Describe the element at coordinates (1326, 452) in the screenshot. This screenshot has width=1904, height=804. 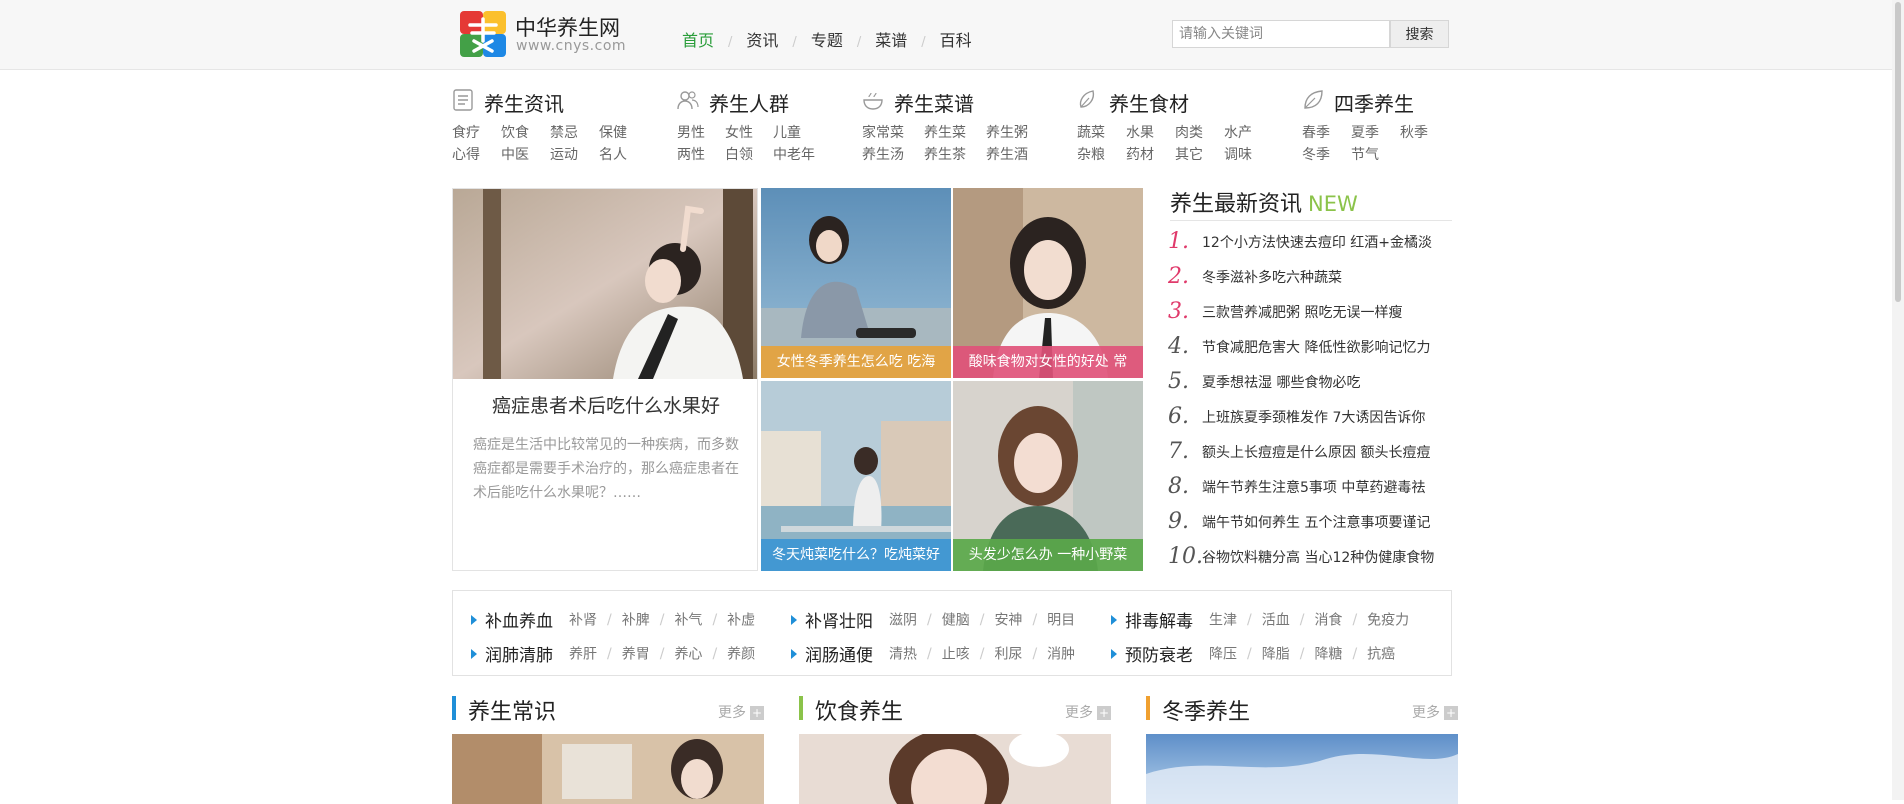
I see `news-link: 额头上长痘痘是什么原因 额头长痘痘` at that location.